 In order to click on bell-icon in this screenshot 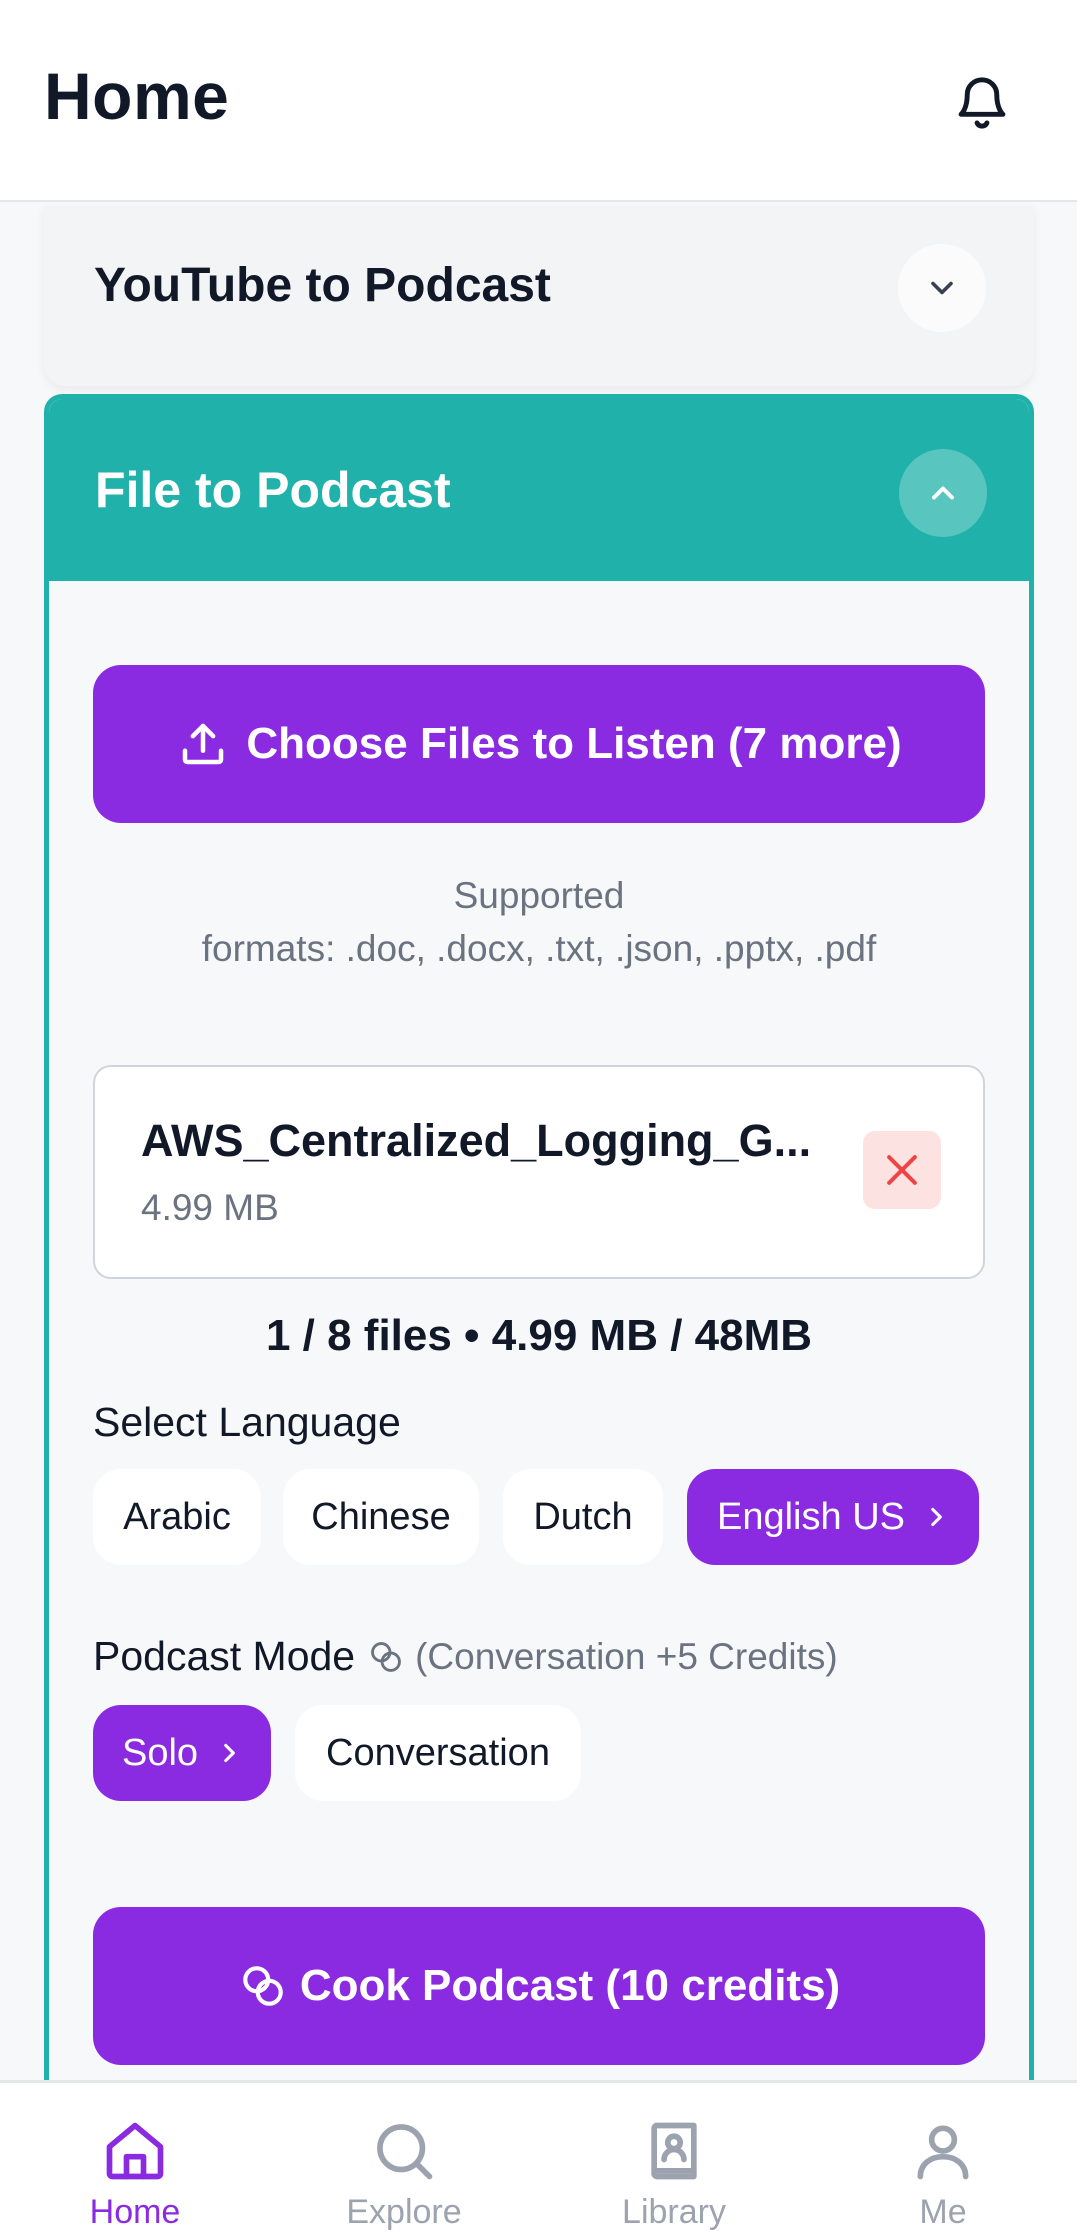, I will do `click(982, 102)`.